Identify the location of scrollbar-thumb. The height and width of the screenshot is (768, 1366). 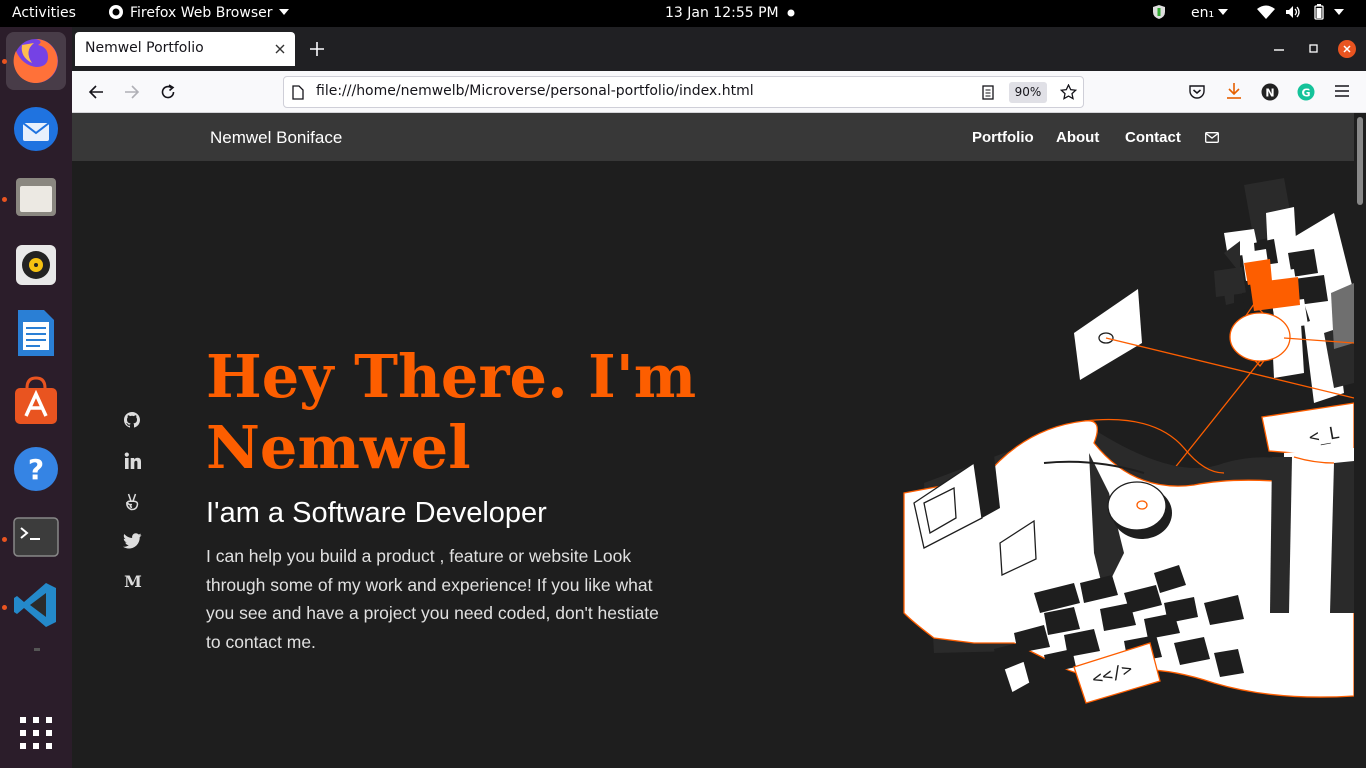
(1360, 161).